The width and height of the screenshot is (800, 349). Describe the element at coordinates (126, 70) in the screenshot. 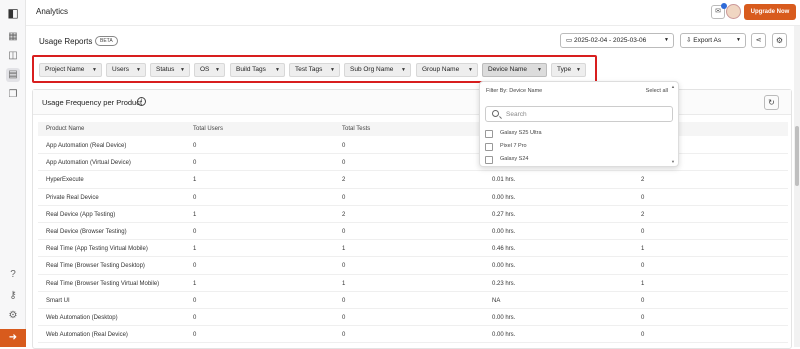

I see `filter-users: Users ▼` at that location.